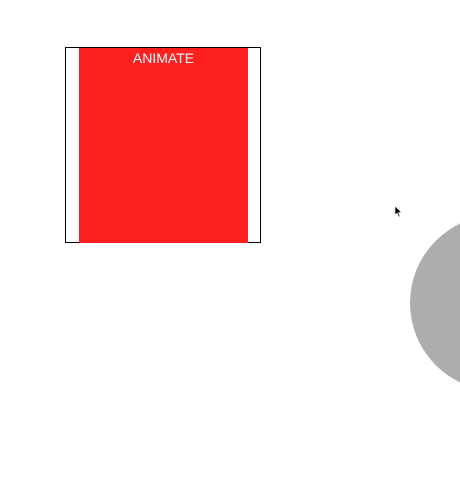  Describe the element at coordinates (399, 212) in the screenshot. I see `mouse-pointer-icon` at that location.